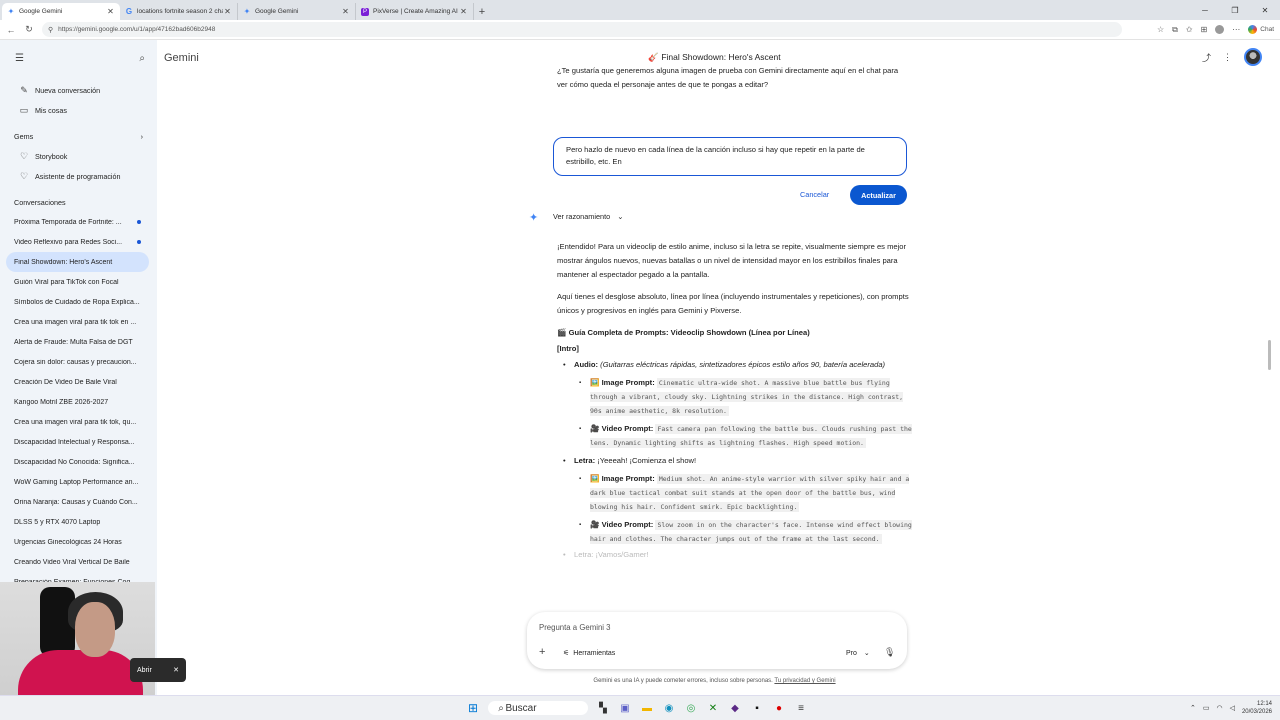 This screenshot has height=720, width=1280. What do you see at coordinates (575, 627) in the screenshot?
I see `prompt-placeholder: Pregunta a Gemini 3` at bounding box center [575, 627].